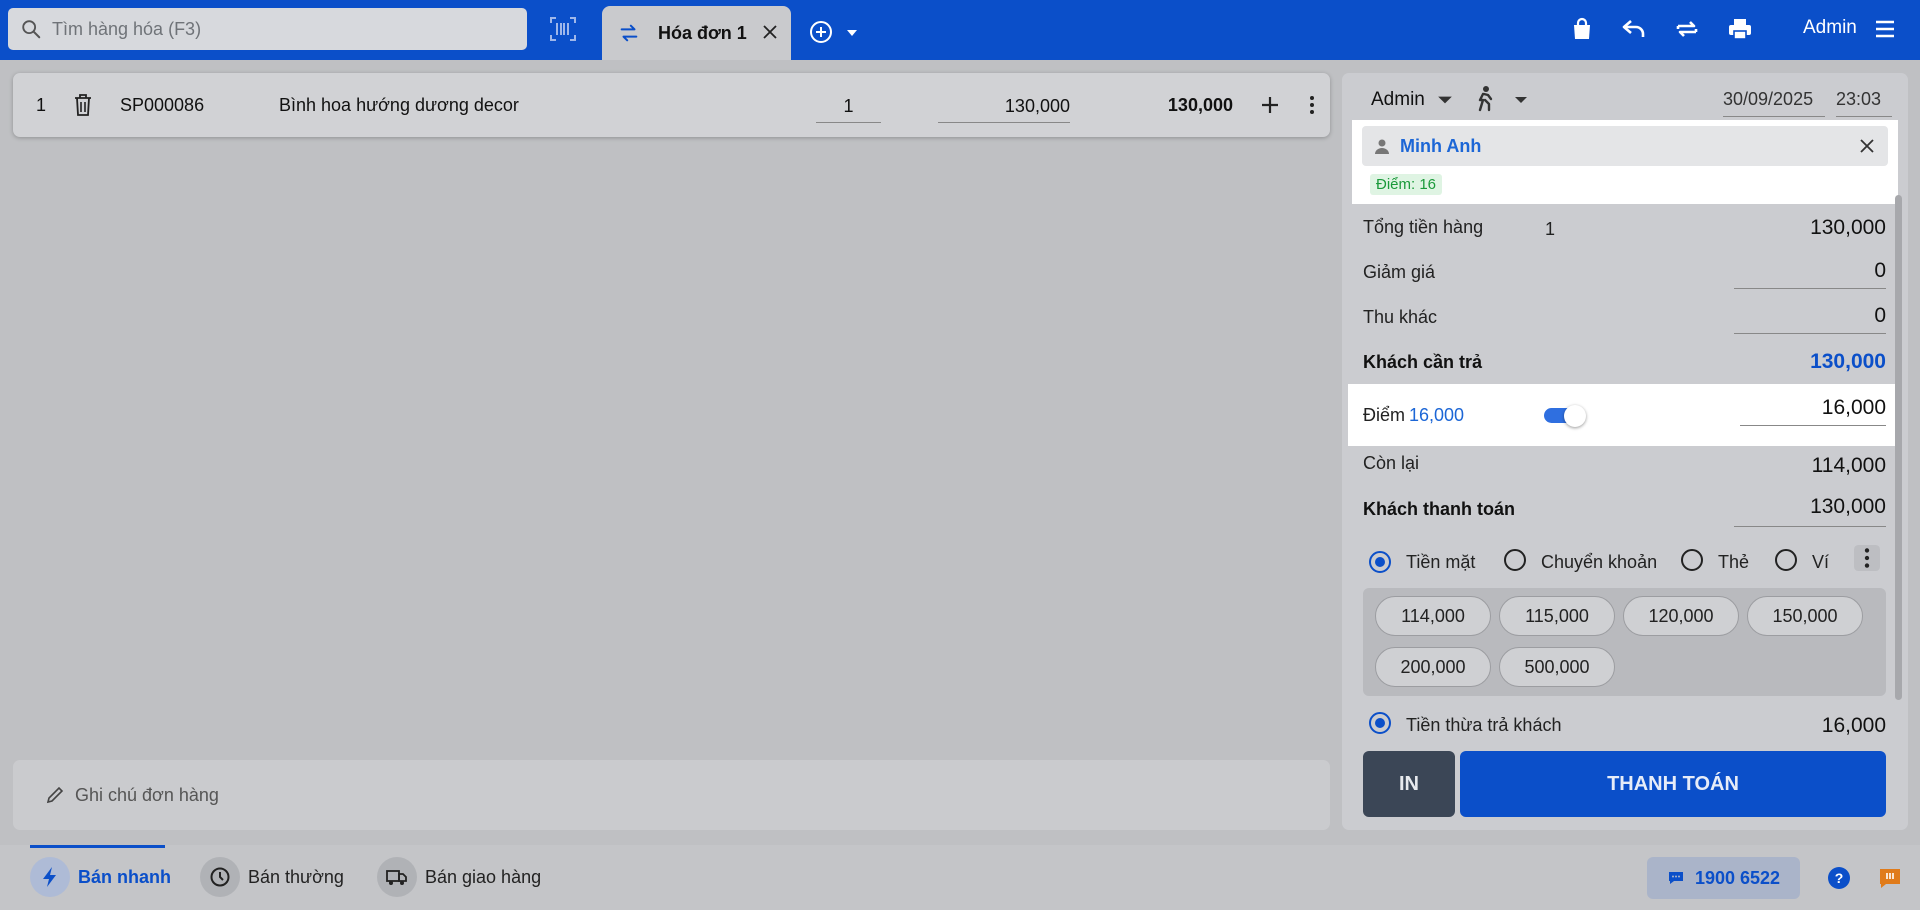  I want to click on quantity-field: 1, so click(848, 105).